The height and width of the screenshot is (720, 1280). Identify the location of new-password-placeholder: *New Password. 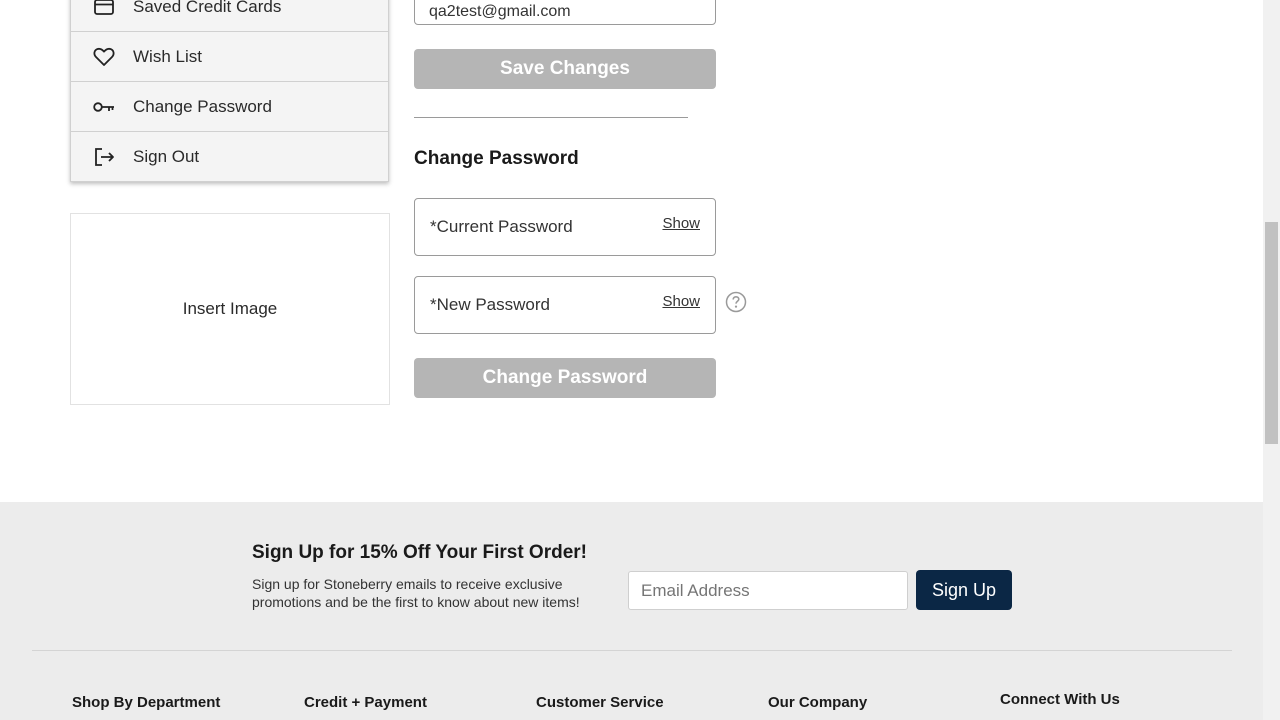
(490, 304).